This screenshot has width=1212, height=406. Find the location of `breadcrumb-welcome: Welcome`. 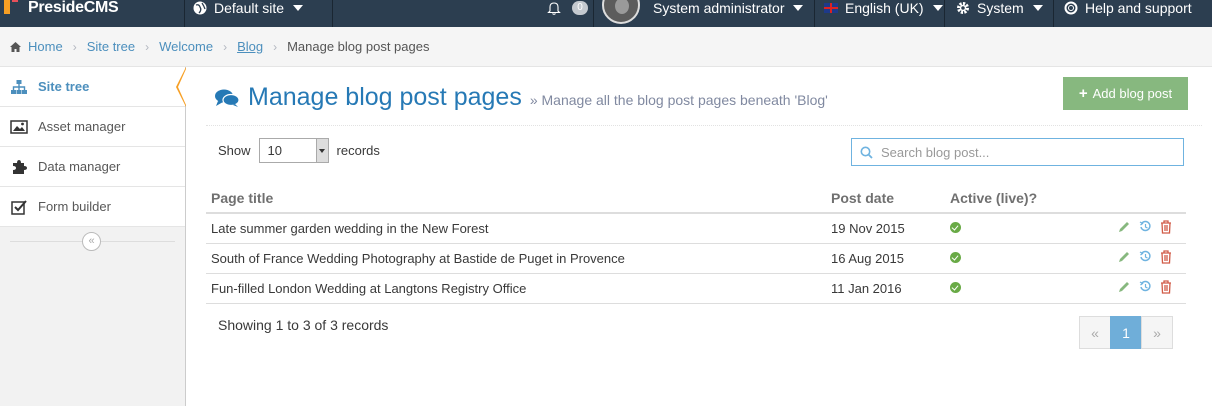

breadcrumb-welcome: Welcome is located at coordinates (186, 46).